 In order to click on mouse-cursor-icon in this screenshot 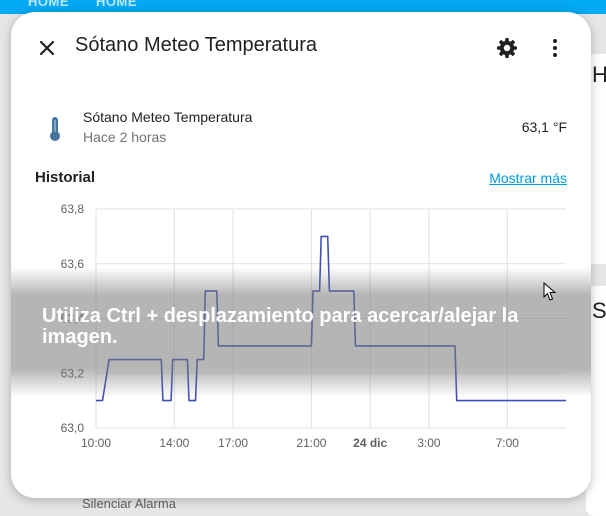, I will do `click(550, 291)`.